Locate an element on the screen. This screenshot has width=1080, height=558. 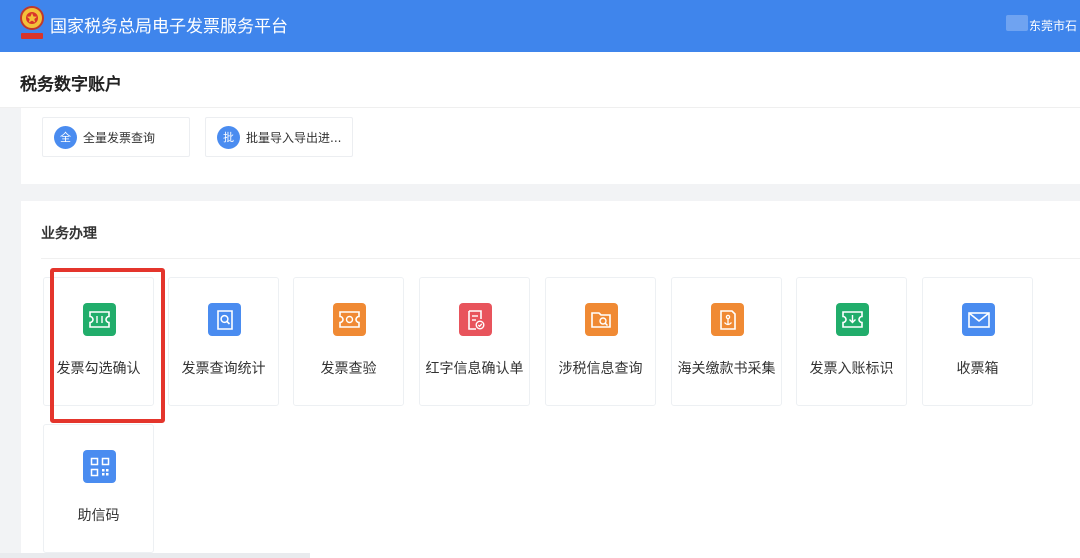
quick-action-label: 全量发票查询 is located at coordinates (119, 137).